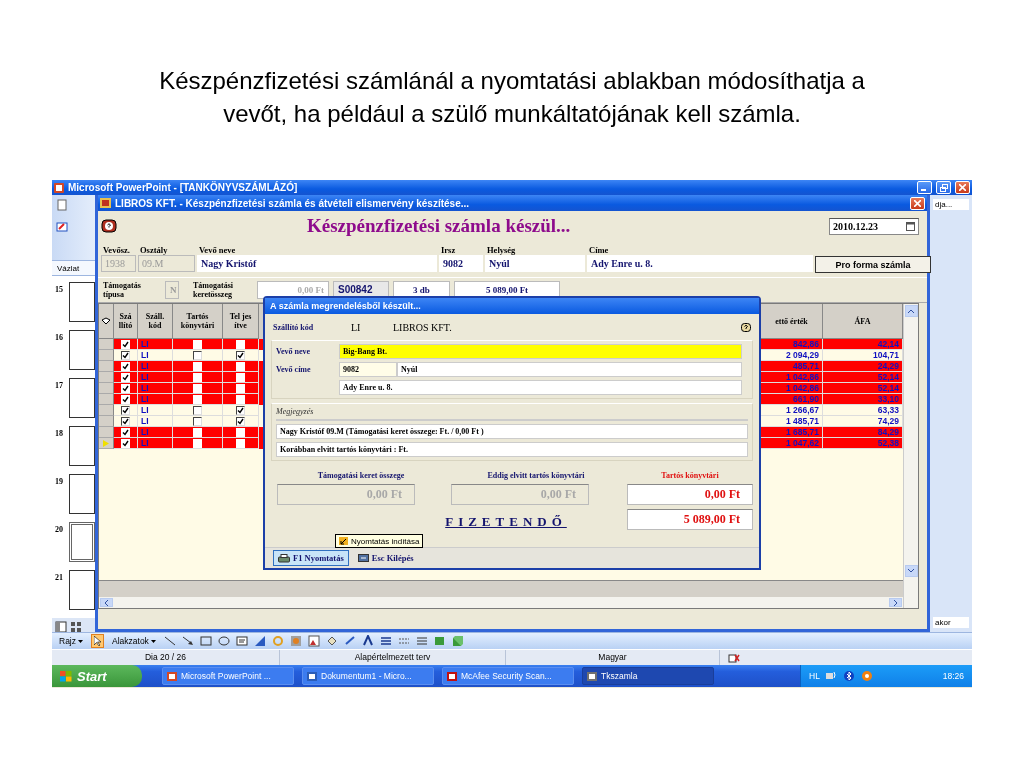  Describe the element at coordinates (59, 529) in the screenshot. I see `slide-number: 20` at that location.